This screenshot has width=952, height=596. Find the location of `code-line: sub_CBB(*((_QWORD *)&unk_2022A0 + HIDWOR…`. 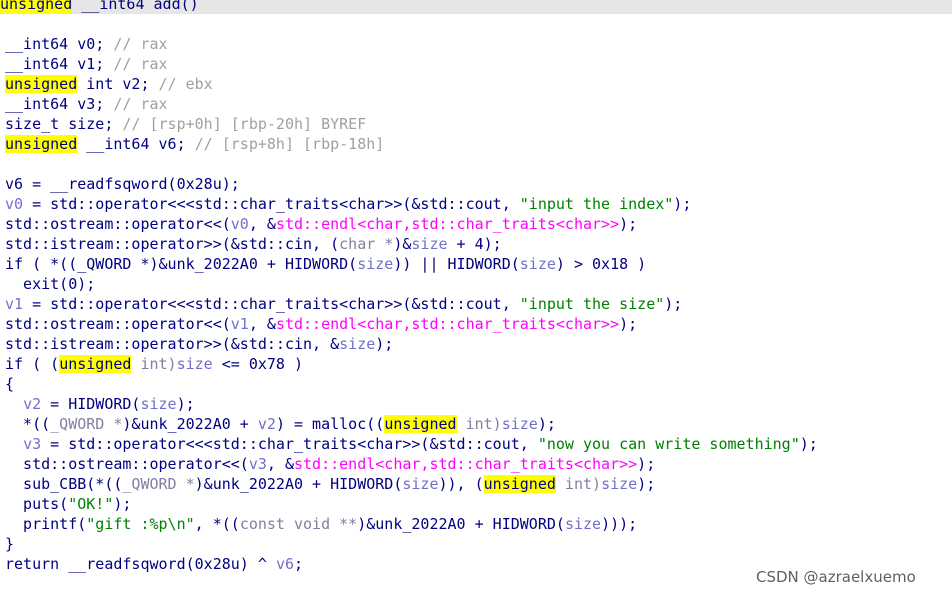

code-line: sub_CBB(*((_QWORD *)&unk_2022A0 + HIDWOR… is located at coordinates (330, 484).